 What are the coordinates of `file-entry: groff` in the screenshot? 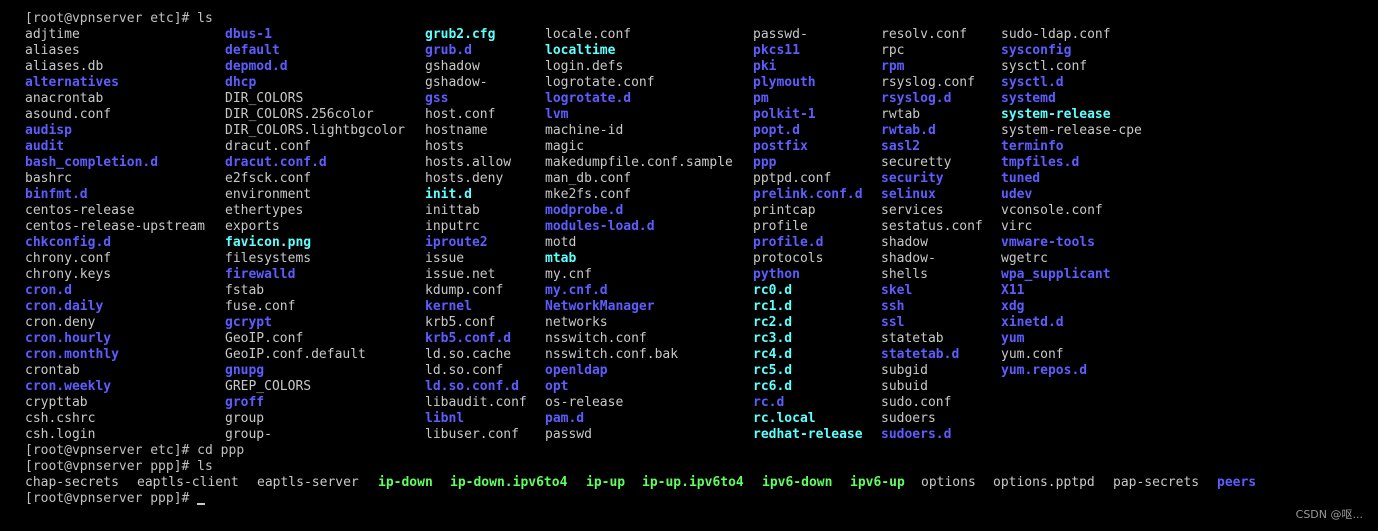 It's located at (245, 402).